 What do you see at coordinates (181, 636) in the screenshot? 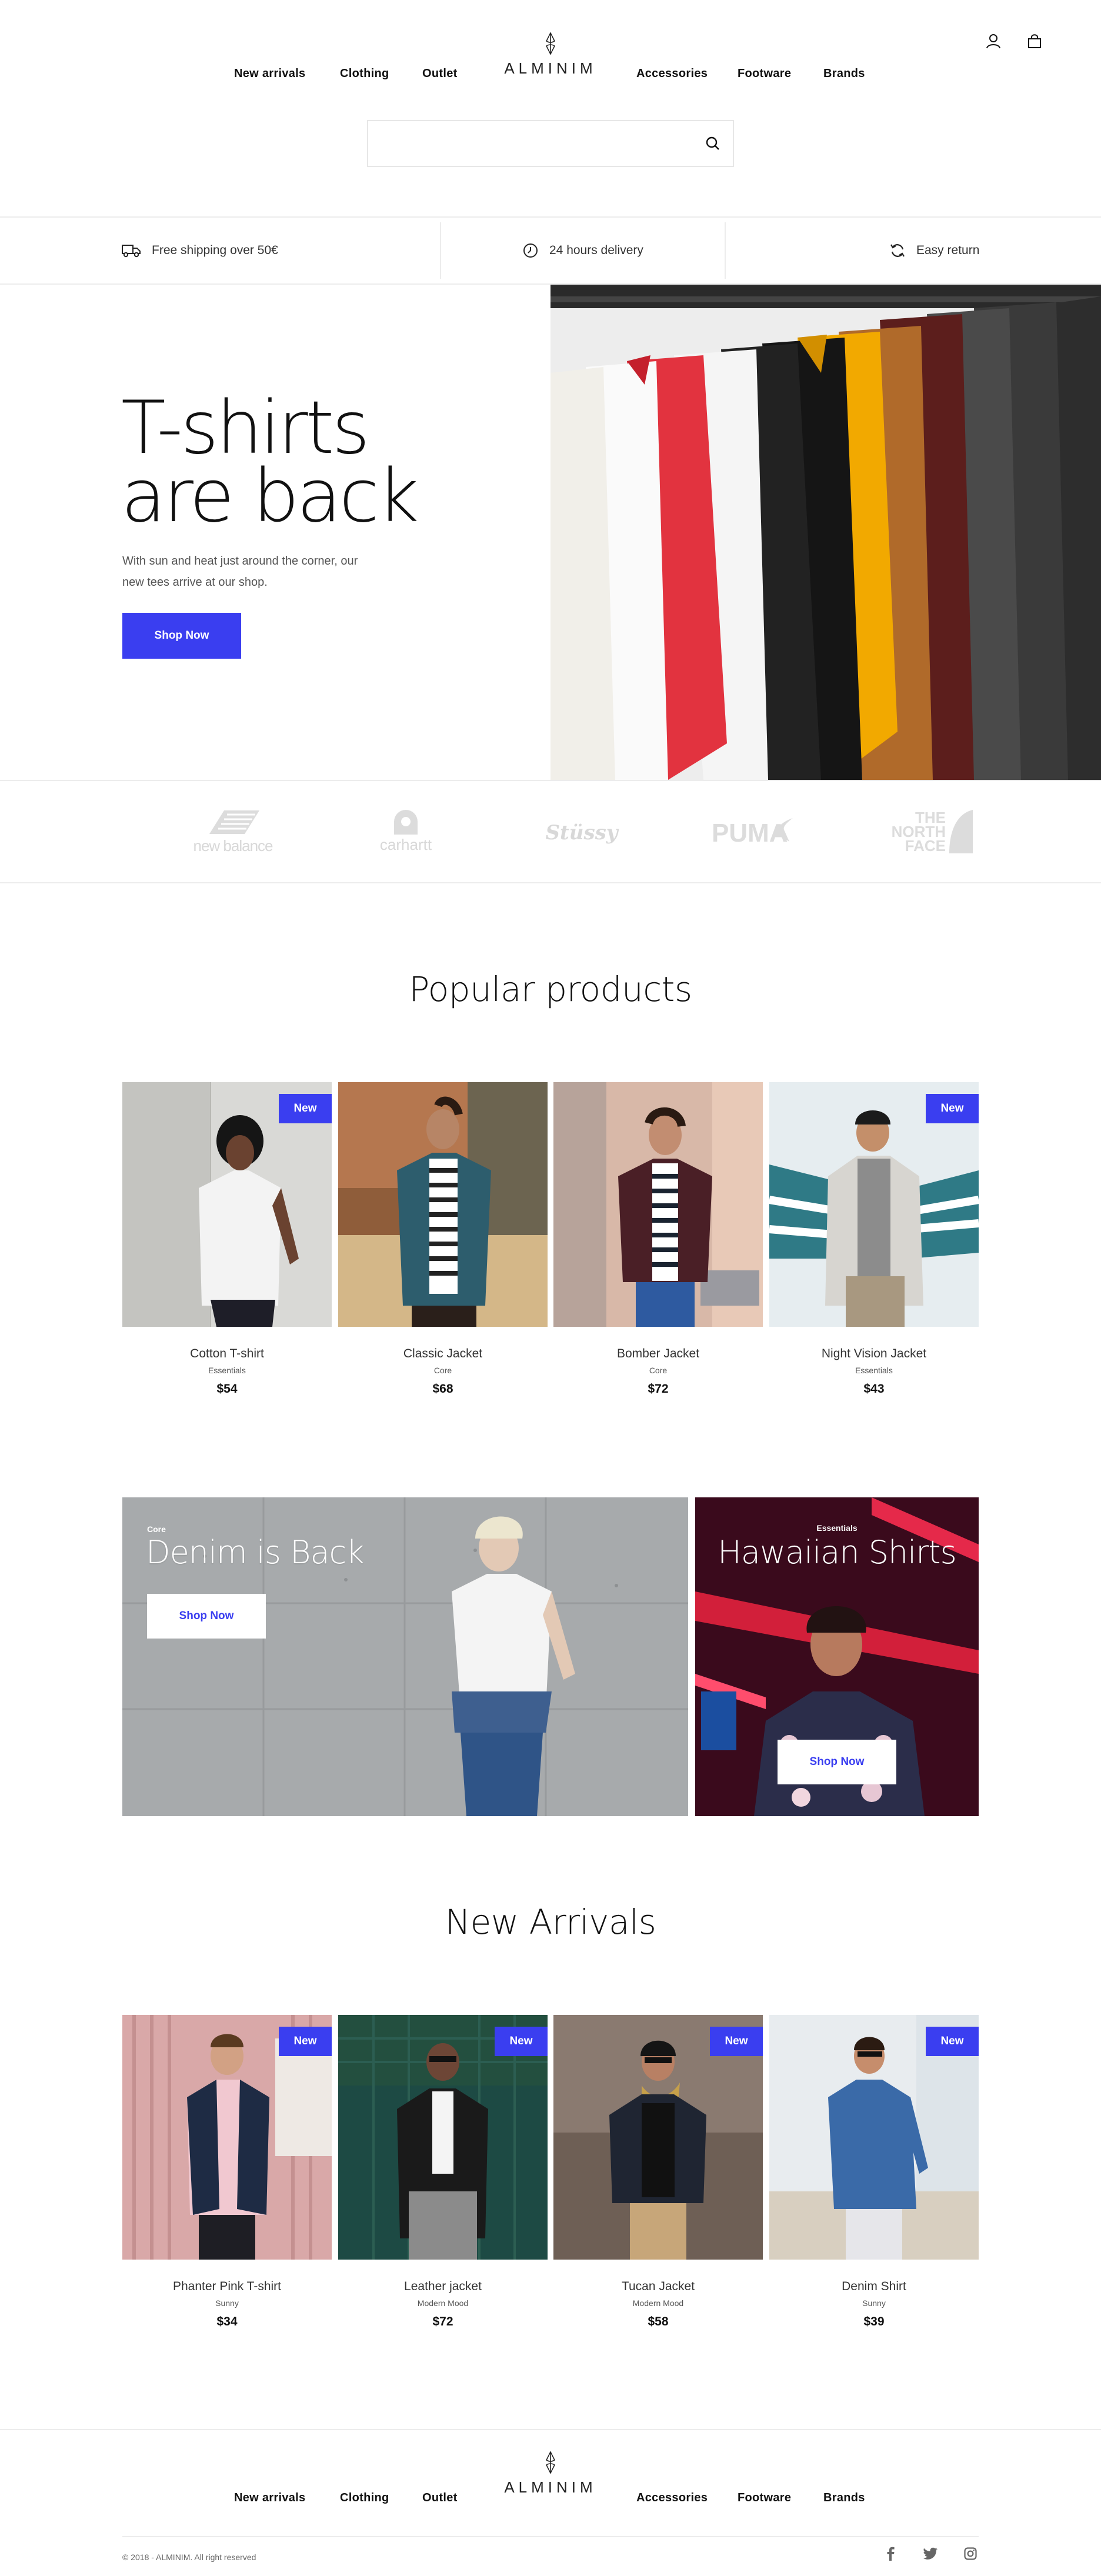
I see `hero-shop-now-button: Shop Now` at bounding box center [181, 636].